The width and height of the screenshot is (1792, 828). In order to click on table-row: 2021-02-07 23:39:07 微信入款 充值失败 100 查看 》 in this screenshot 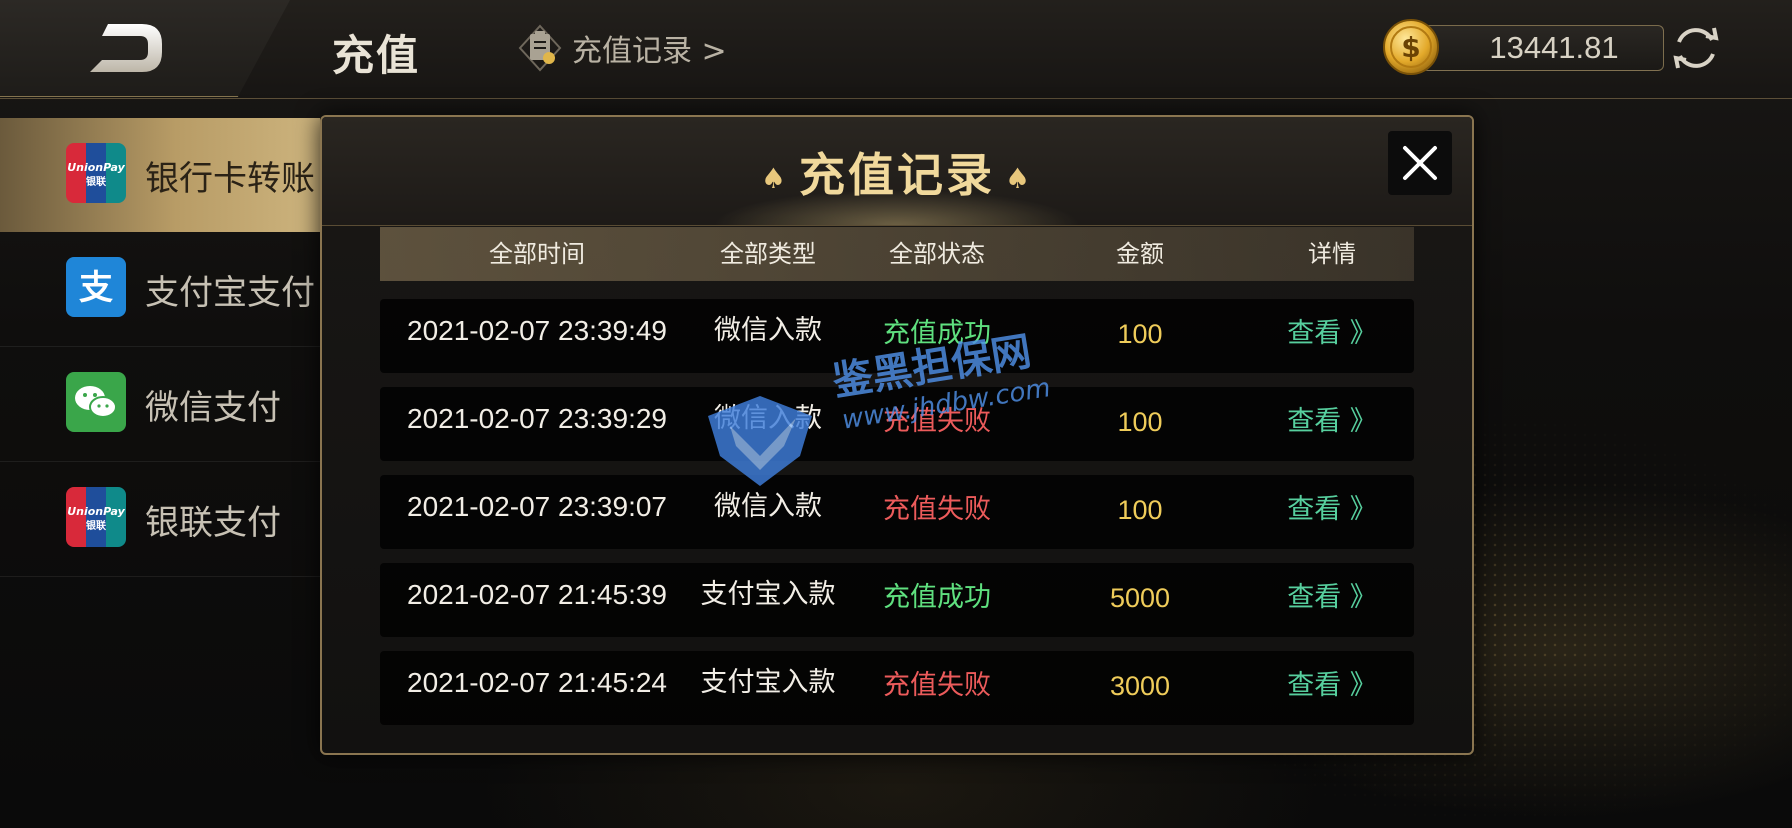, I will do `click(897, 512)`.